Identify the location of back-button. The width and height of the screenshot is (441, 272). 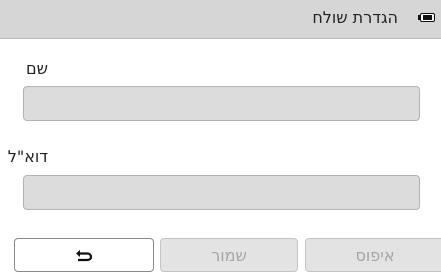
(84, 255).